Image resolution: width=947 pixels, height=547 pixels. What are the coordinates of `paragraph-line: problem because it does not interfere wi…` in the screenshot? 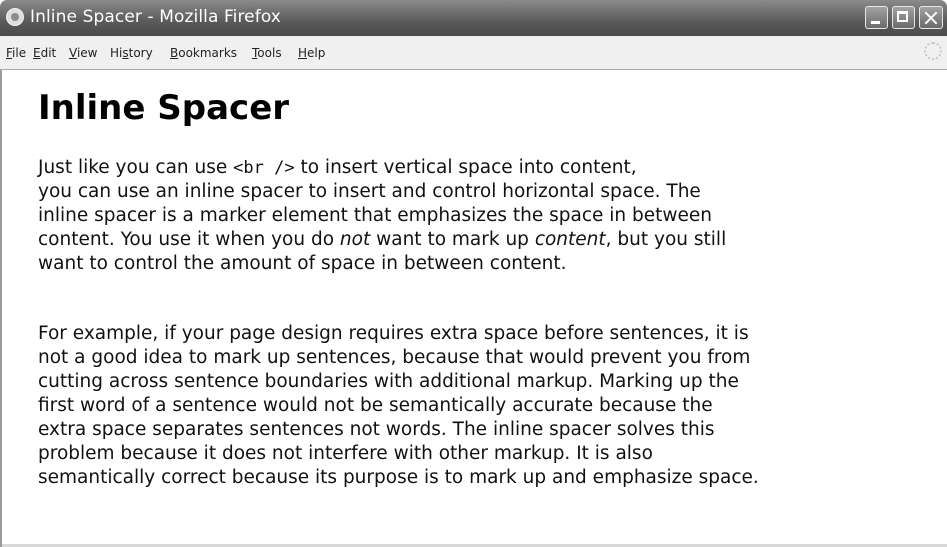 It's located at (345, 453).